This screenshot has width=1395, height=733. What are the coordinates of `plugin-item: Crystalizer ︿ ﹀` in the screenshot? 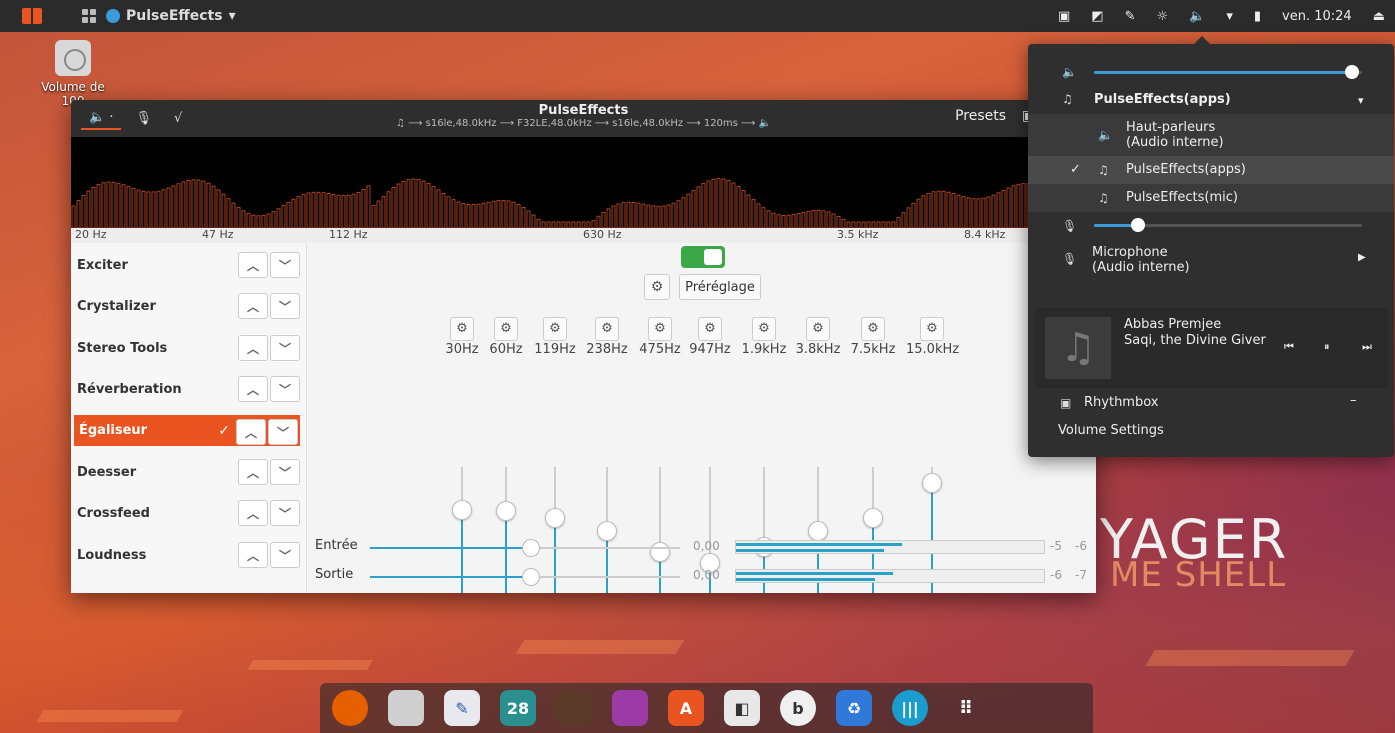 It's located at (187, 306).